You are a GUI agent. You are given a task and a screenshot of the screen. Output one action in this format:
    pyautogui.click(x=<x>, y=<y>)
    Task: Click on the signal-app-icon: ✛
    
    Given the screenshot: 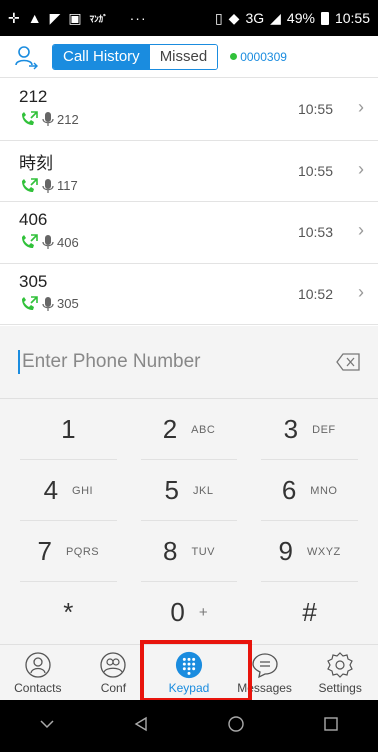 What is the action you would take?
    pyautogui.click(x=14, y=17)
    